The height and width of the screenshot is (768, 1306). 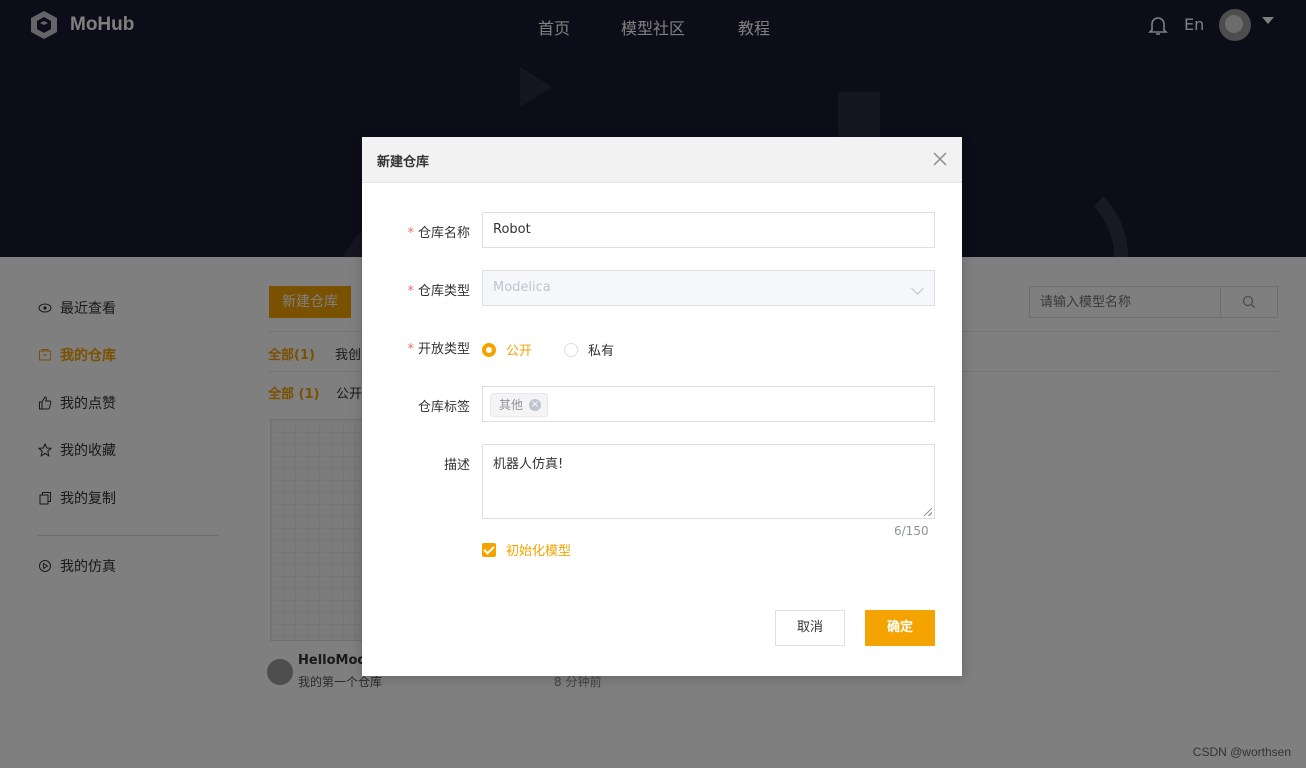 I want to click on repo-name-field: Robot, so click(x=708, y=230).